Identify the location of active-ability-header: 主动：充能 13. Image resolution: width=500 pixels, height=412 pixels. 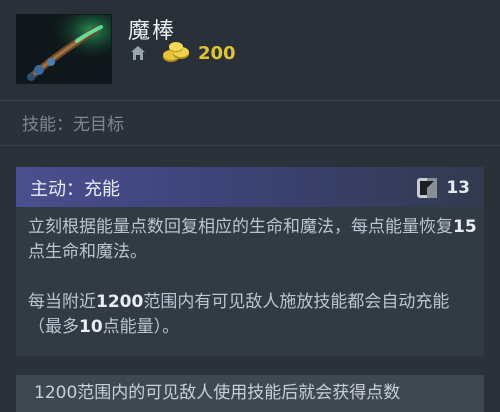
(250, 187).